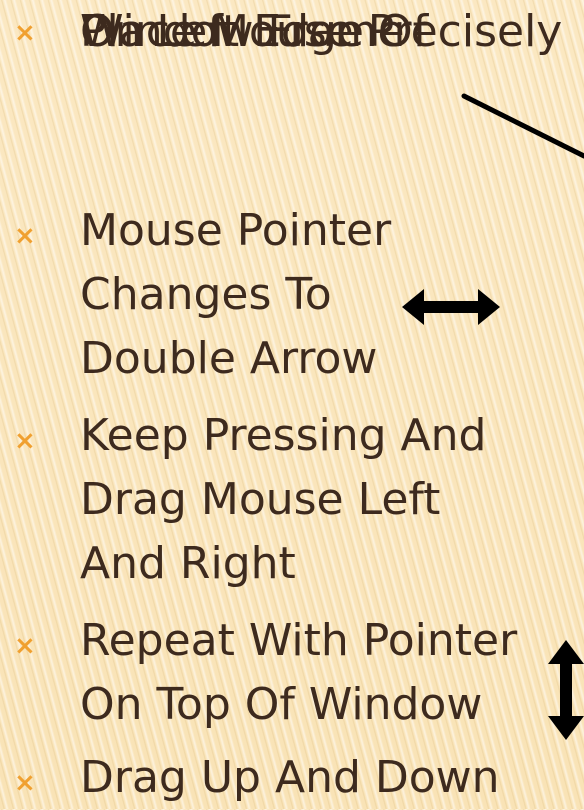 This screenshot has width=584, height=810. I want to click on bullet-text-line: Drag Mouse Left, so click(260, 499).